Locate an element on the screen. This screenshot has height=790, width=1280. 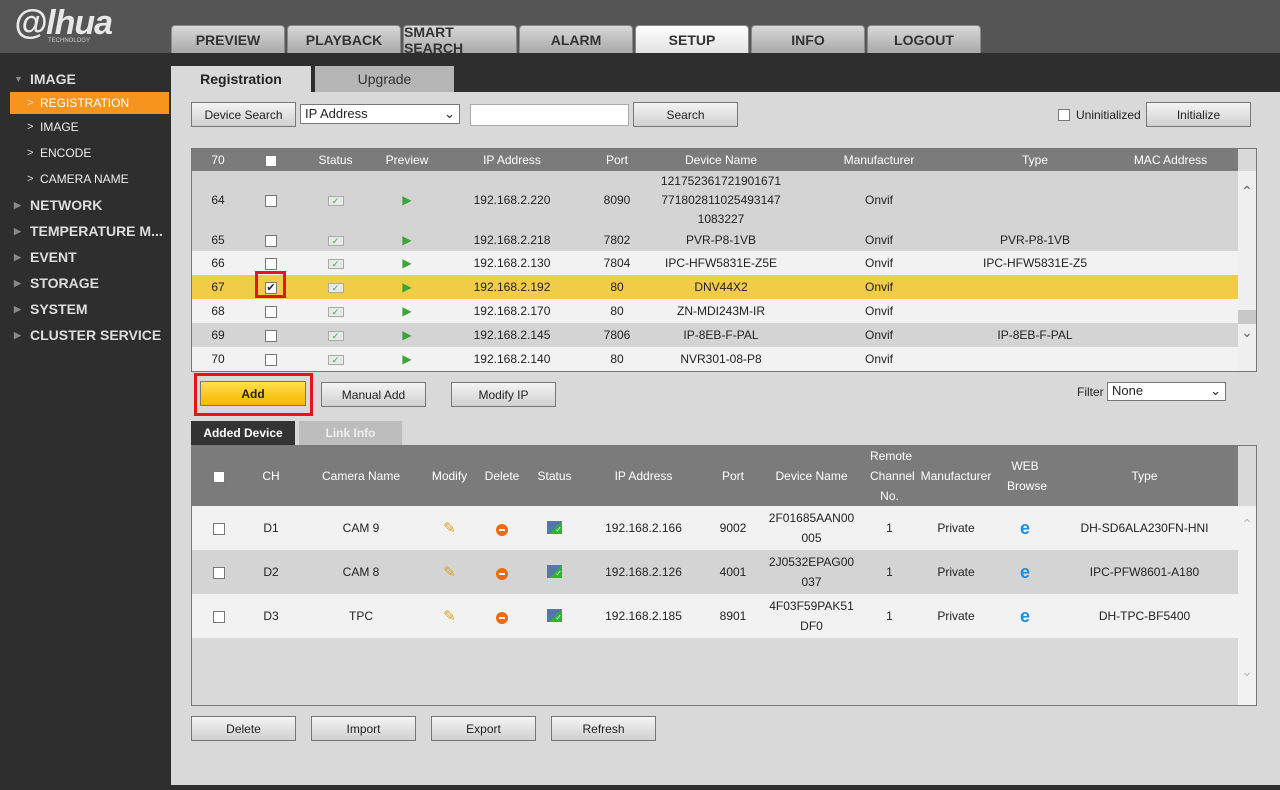
table-row: 68 ✓ ▶ 192.168.2.170 80 ZN-MDI243M-IR Onvif is located at coordinates (715, 311).